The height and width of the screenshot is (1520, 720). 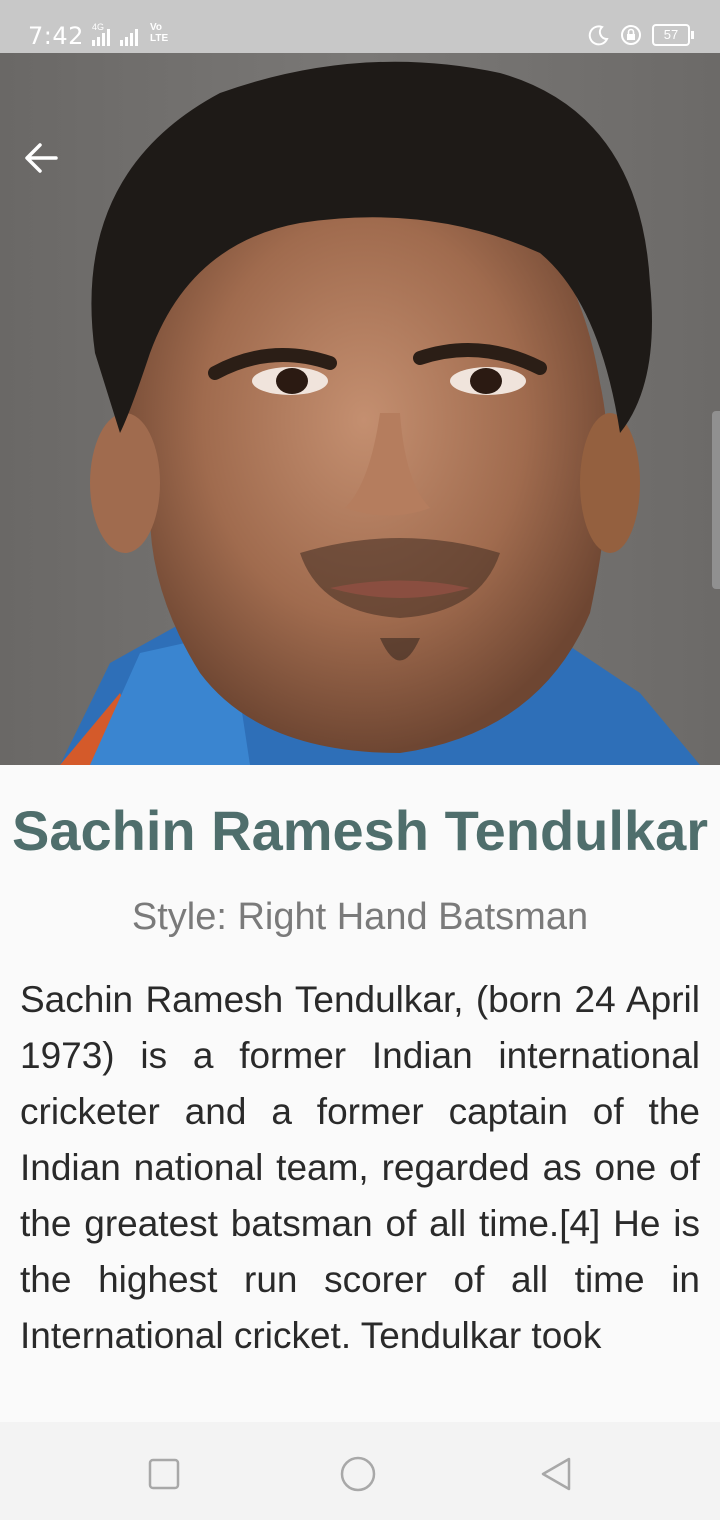 I want to click on recents-square-icon, so click(x=164, y=1474).